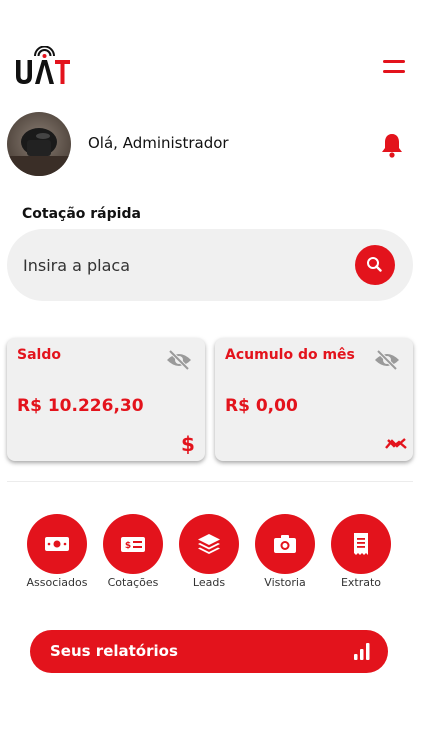 The height and width of the screenshot is (750, 422). I want to click on quick-quote-title: Cotação rápida, so click(81, 214).